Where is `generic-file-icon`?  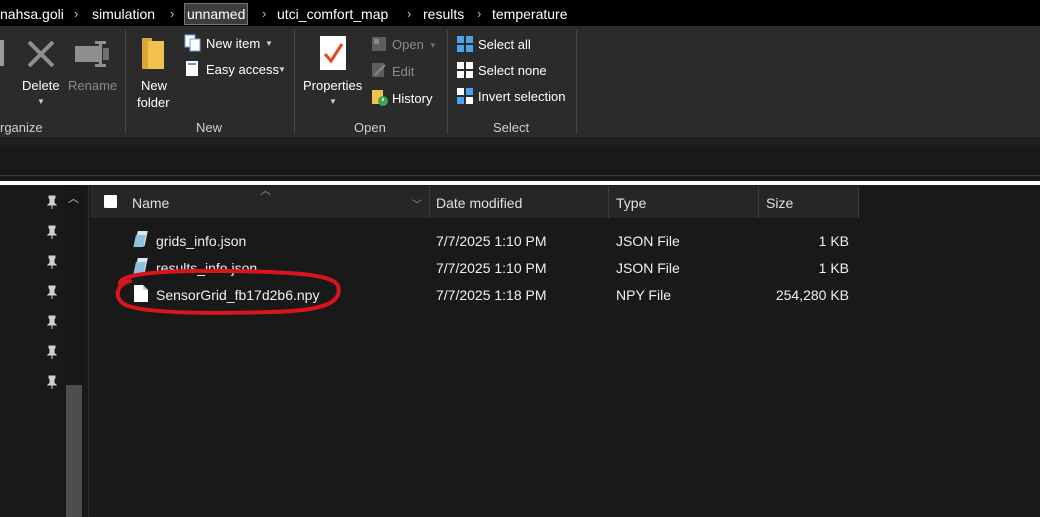
generic-file-icon is located at coordinates (141, 293).